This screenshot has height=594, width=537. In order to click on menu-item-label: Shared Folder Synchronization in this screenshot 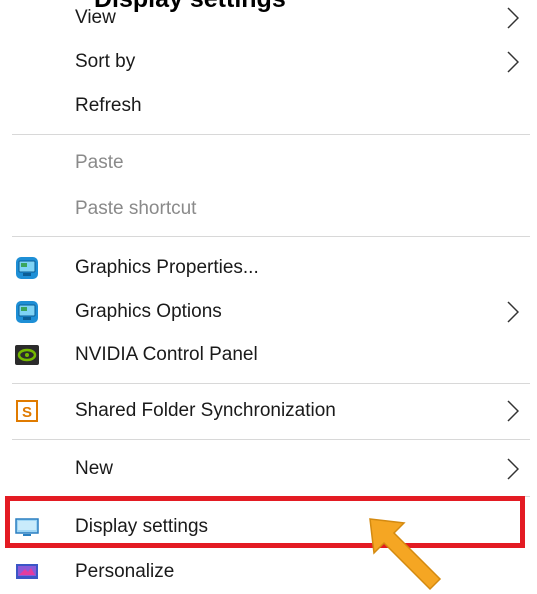, I will do `click(205, 410)`.